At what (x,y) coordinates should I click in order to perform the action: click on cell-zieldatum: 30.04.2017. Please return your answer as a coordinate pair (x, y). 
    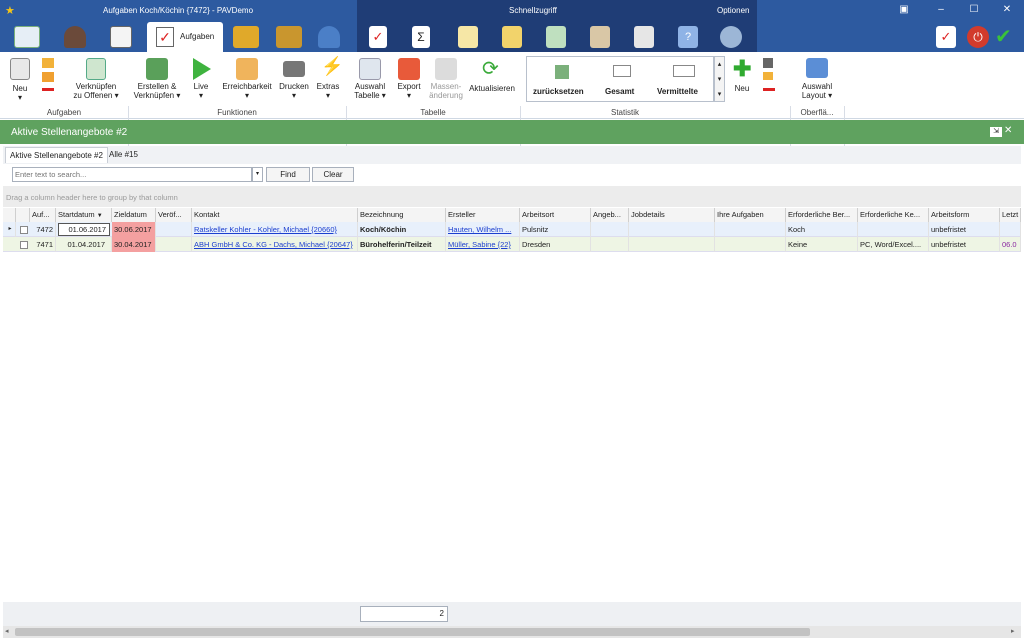
    Looking at the image, I should click on (134, 244).